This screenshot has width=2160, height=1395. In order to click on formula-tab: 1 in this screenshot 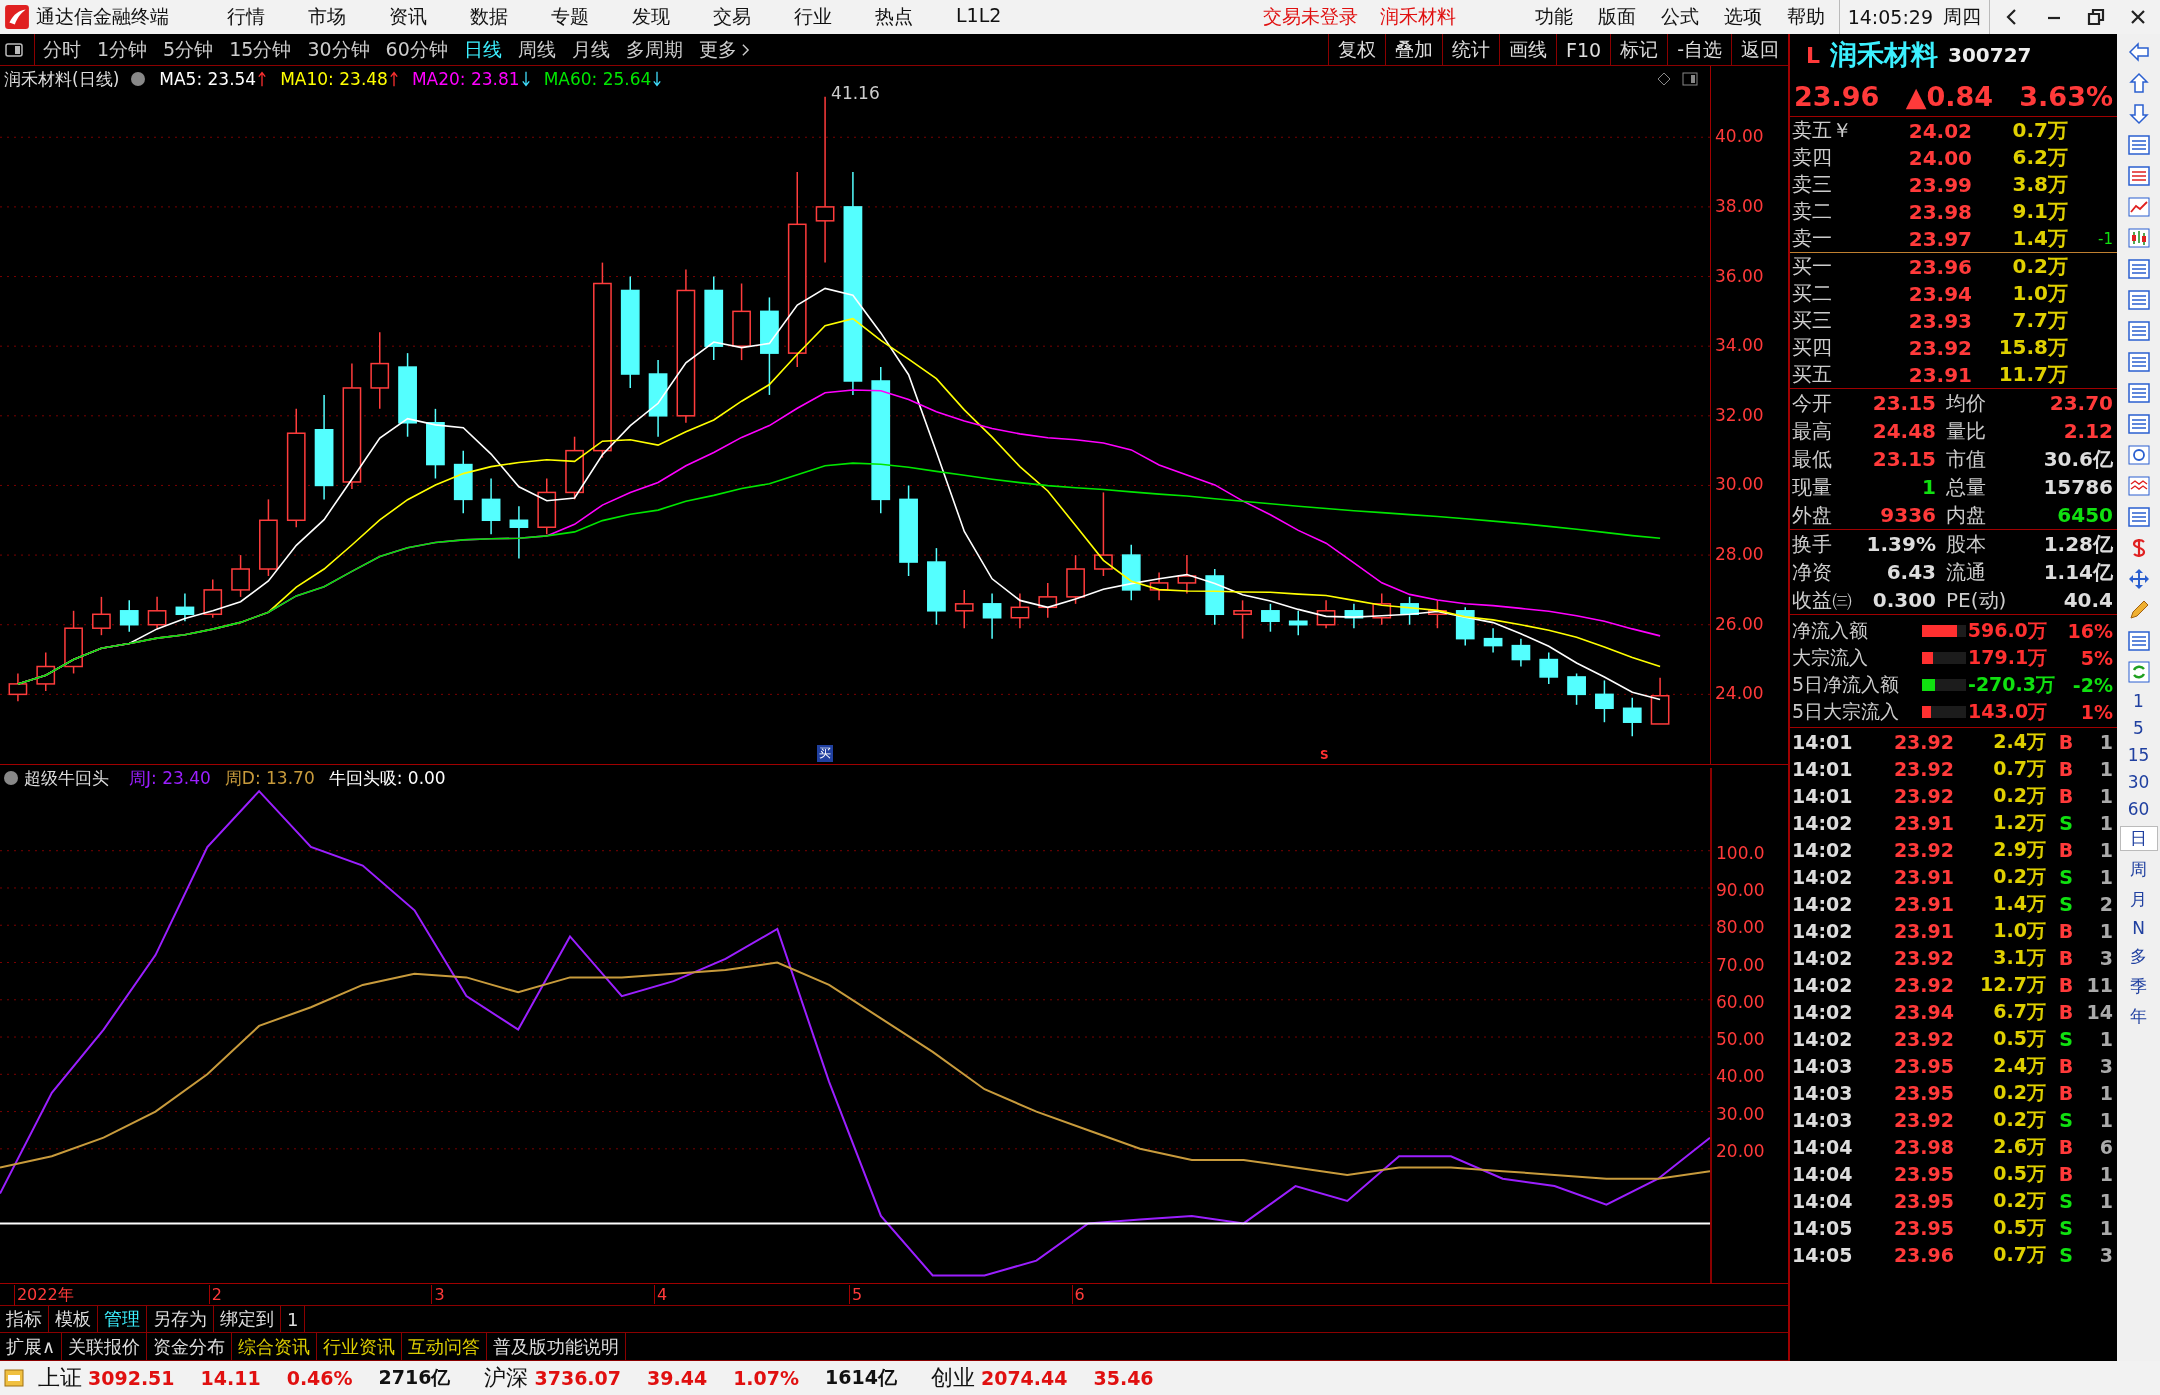, I will do `click(293, 1319)`.